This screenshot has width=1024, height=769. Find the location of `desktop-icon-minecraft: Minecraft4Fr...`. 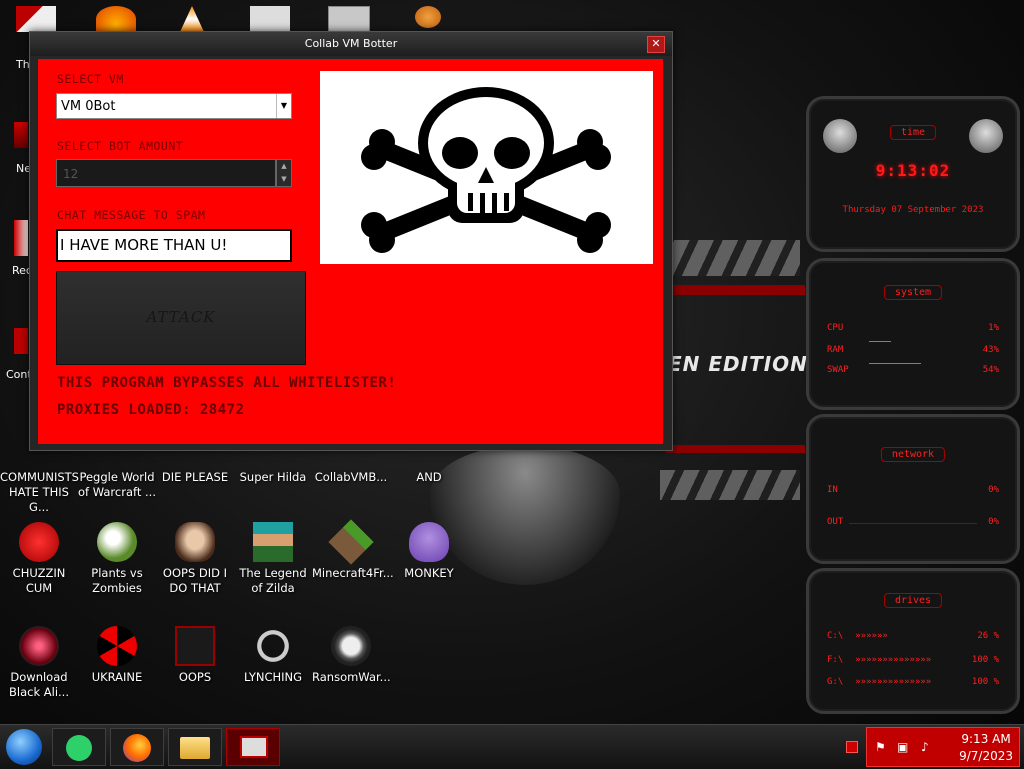

desktop-icon-minecraft: Minecraft4Fr... is located at coordinates (353, 550).